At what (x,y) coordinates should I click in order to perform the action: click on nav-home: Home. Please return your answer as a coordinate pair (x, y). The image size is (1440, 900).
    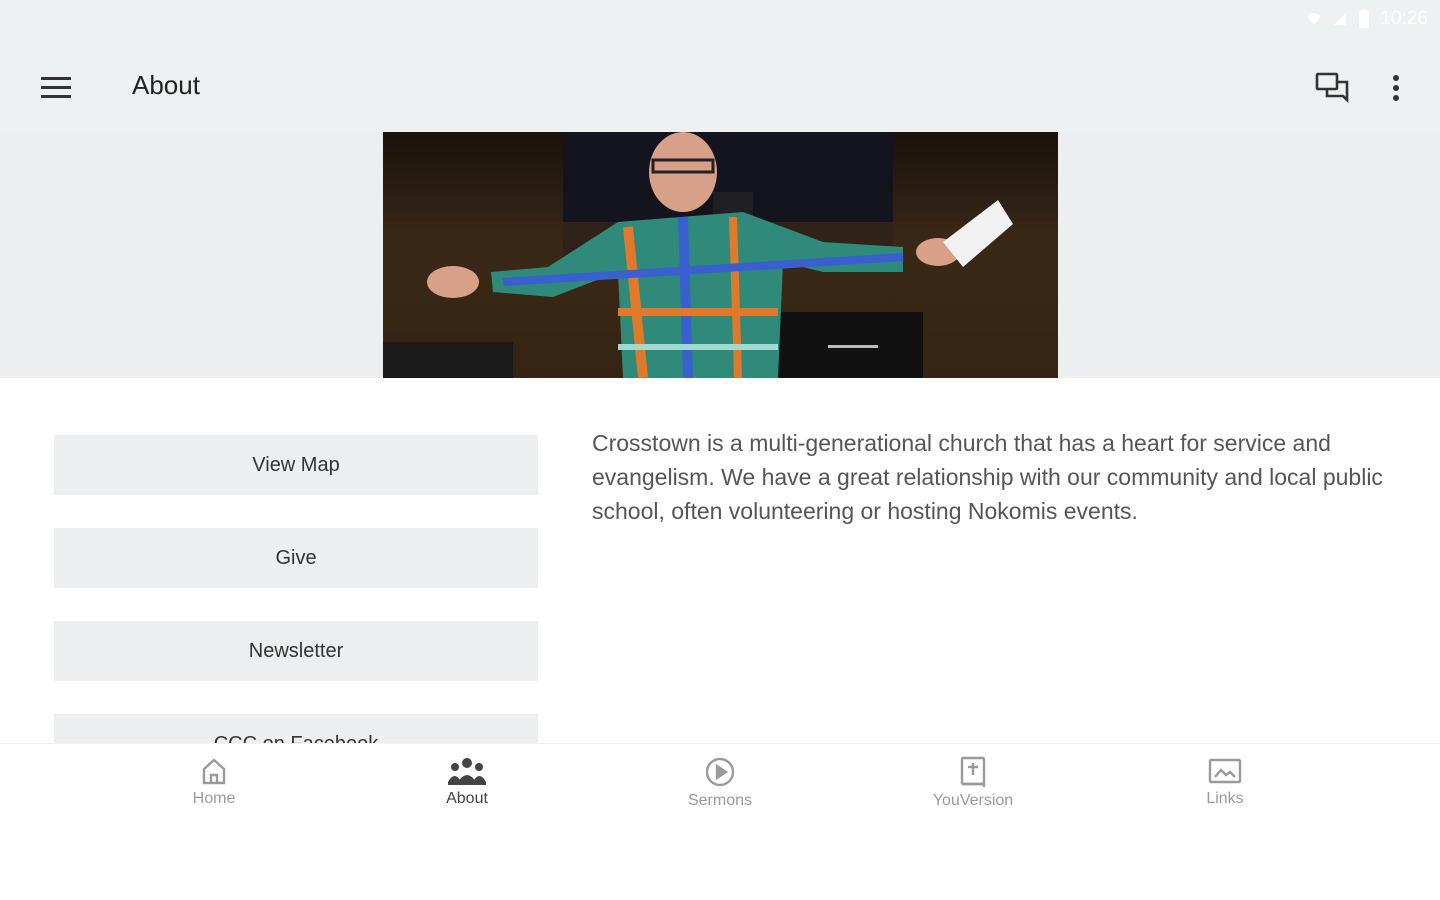
    Looking at the image, I should click on (214, 782).